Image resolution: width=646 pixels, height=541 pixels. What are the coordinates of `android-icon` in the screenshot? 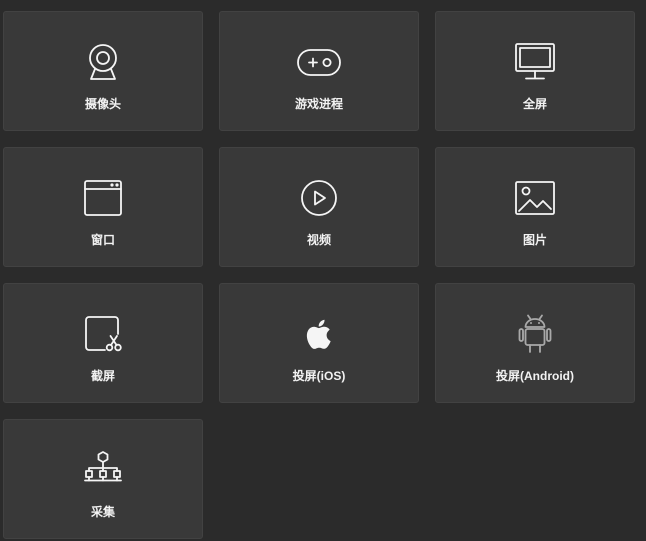 It's located at (535, 334).